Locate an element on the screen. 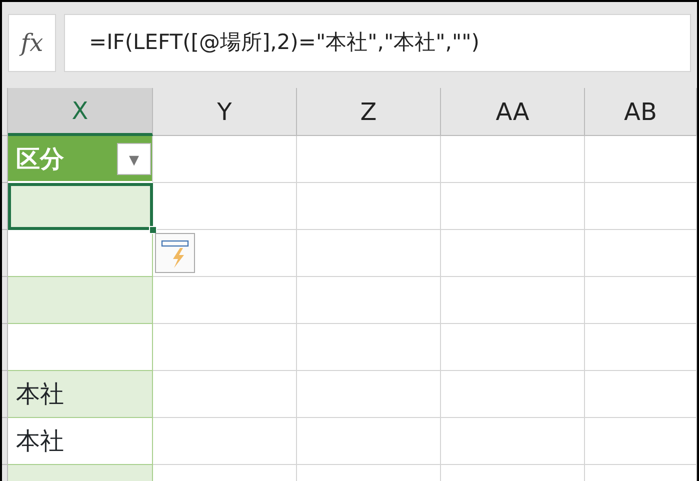  header-label: 区分 is located at coordinates (40, 159).